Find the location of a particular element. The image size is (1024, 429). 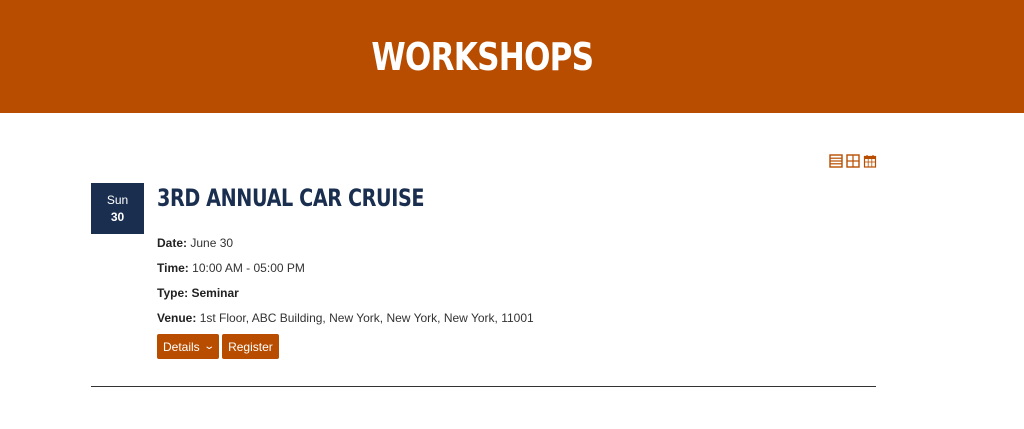

event-date-label: Date: is located at coordinates (172, 243).